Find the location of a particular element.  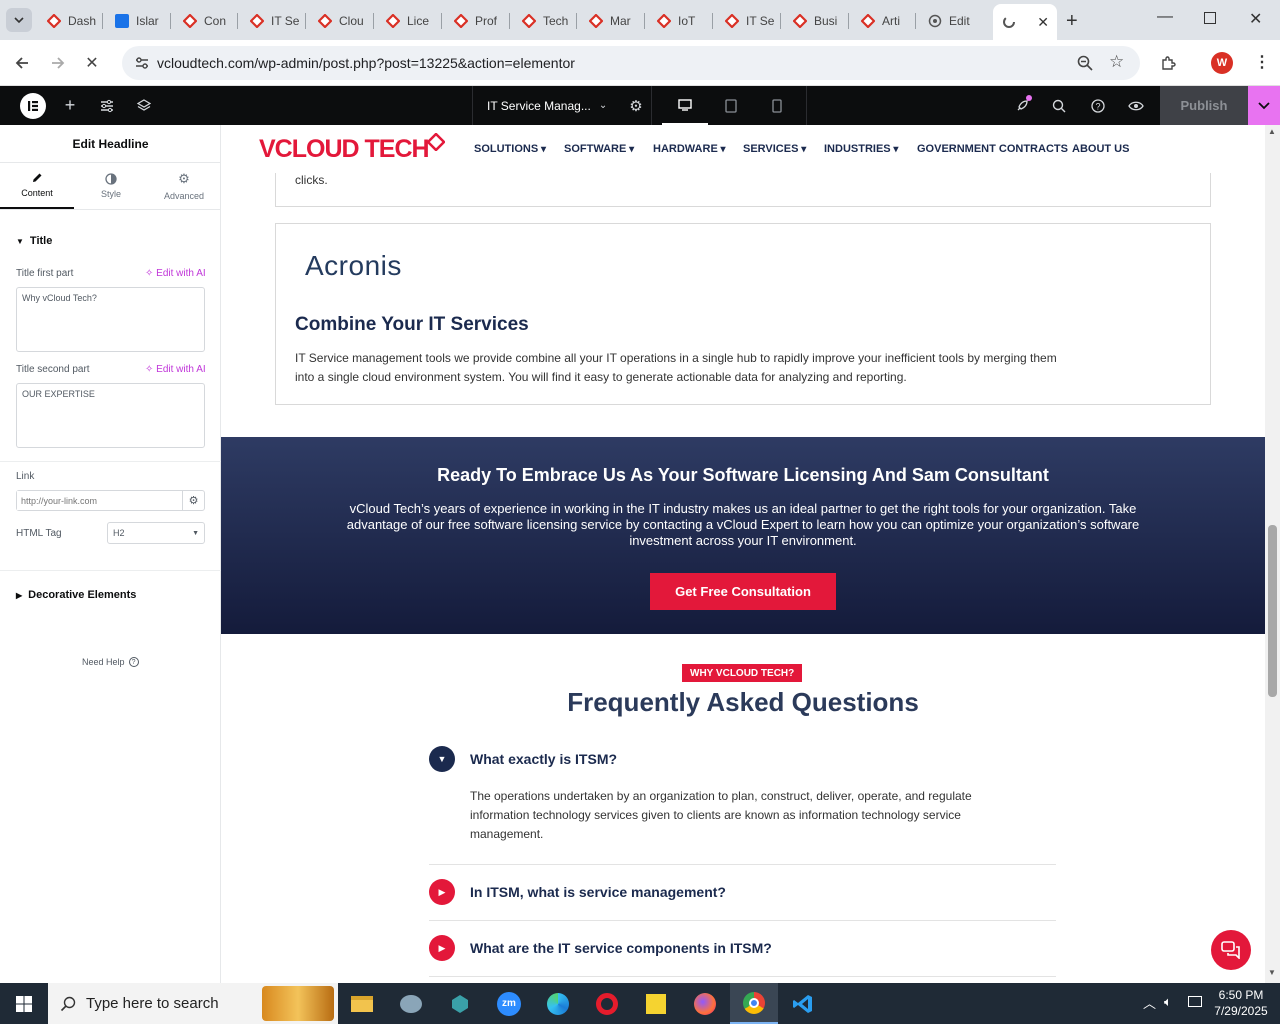

title-second-part-field is located at coordinates (110, 415).